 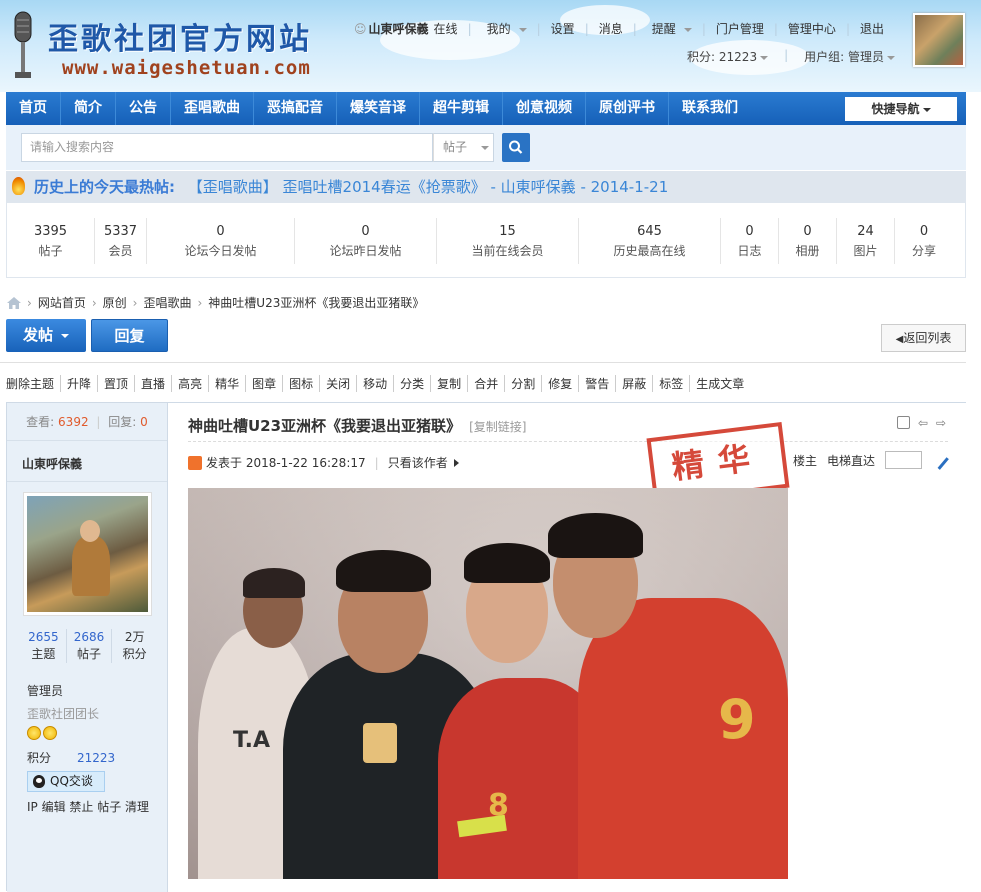 What do you see at coordinates (596, 383) in the screenshot?
I see `mod-warn: 警告` at bounding box center [596, 383].